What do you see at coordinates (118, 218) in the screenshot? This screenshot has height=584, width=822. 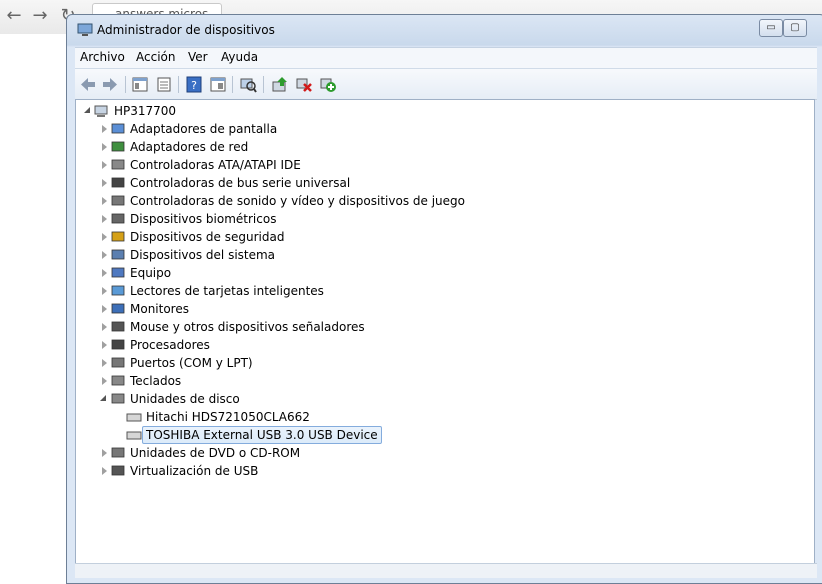 I see `biometric-icon` at bounding box center [118, 218].